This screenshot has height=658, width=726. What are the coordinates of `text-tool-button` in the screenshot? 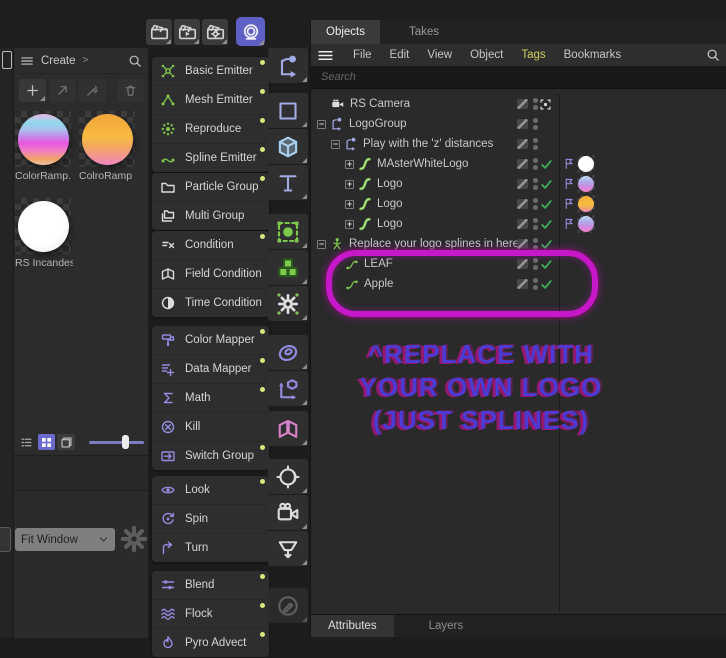 It's located at (288, 182).